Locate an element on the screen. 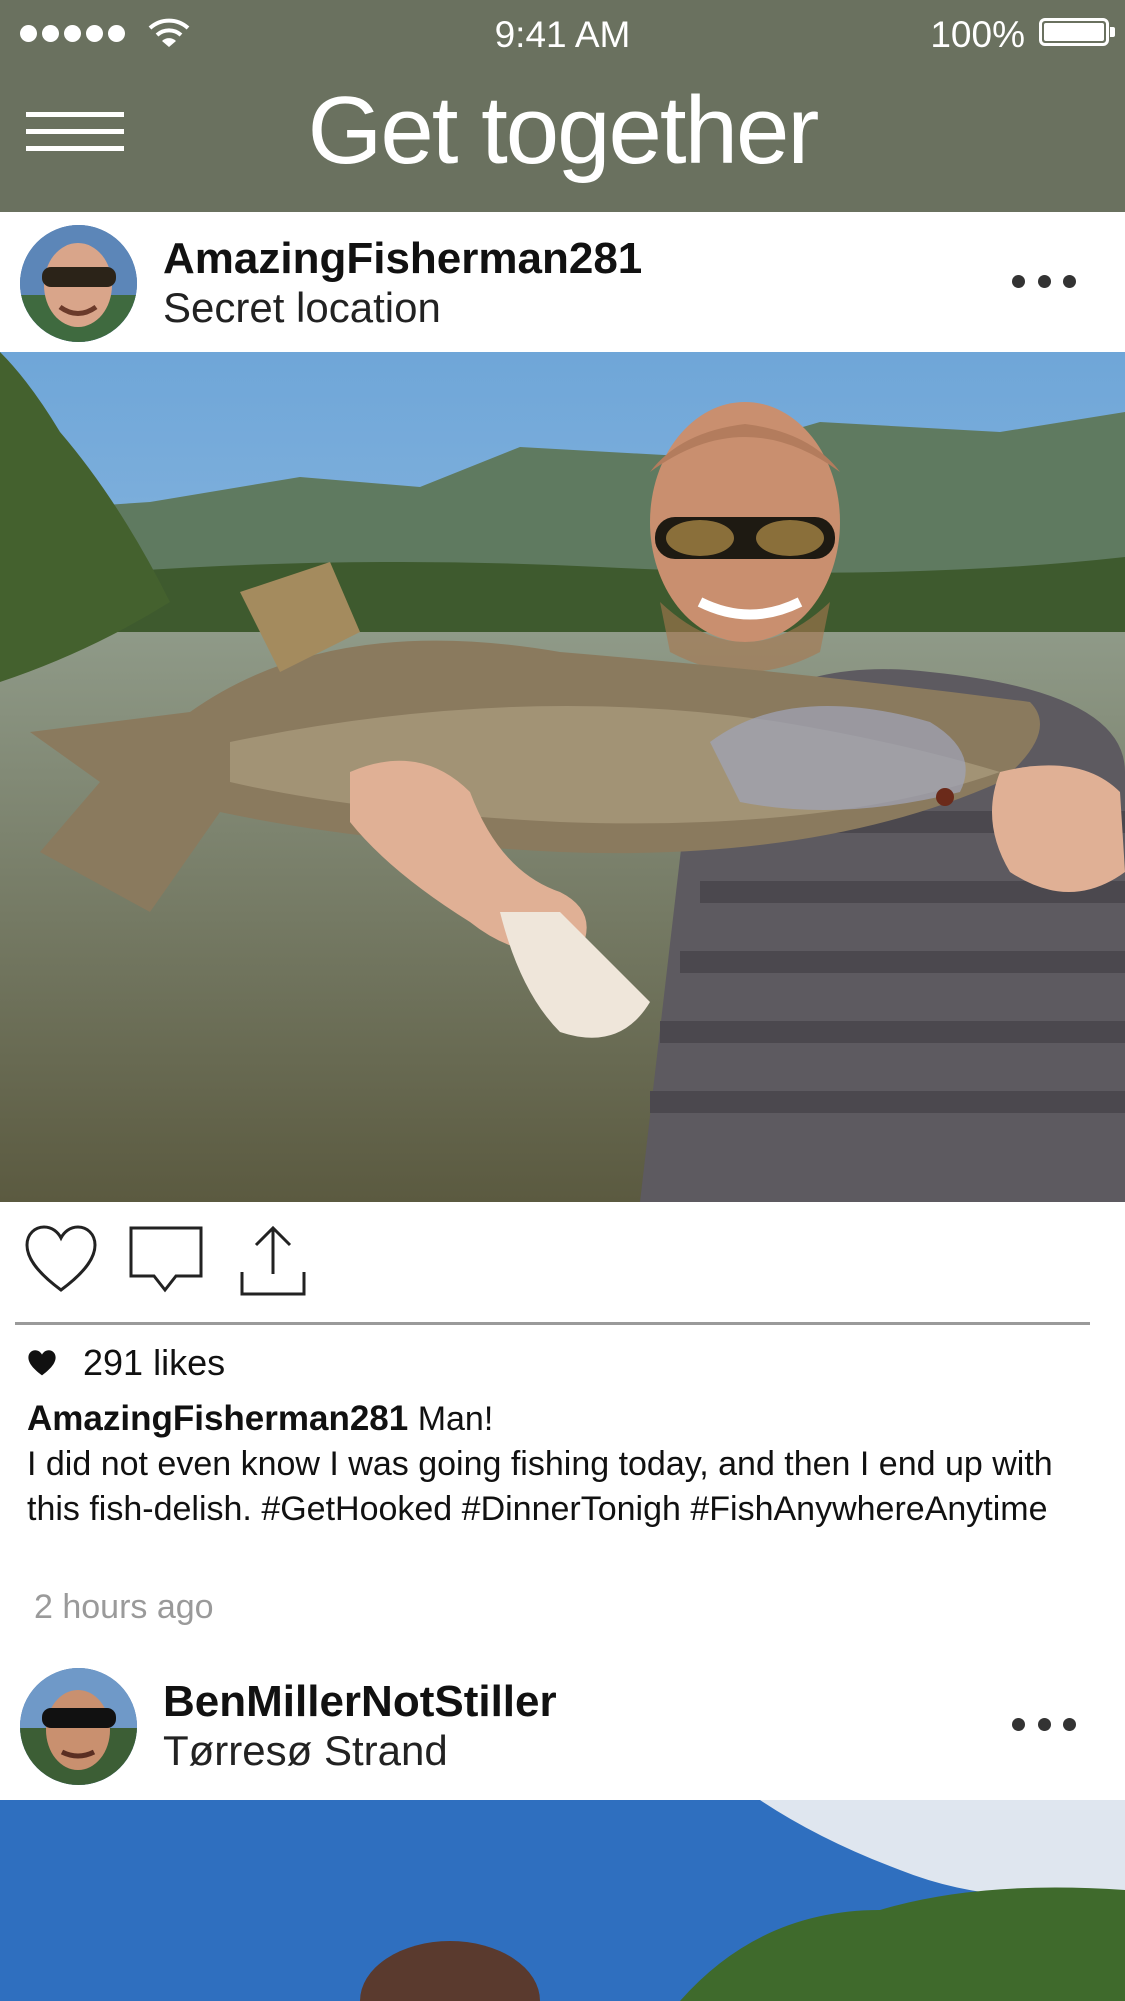 Image resolution: width=1125 pixels, height=2001 pixels. post-header: BenMillerNotStiller Tørresø Strand is located at coordinates (562, 1725).